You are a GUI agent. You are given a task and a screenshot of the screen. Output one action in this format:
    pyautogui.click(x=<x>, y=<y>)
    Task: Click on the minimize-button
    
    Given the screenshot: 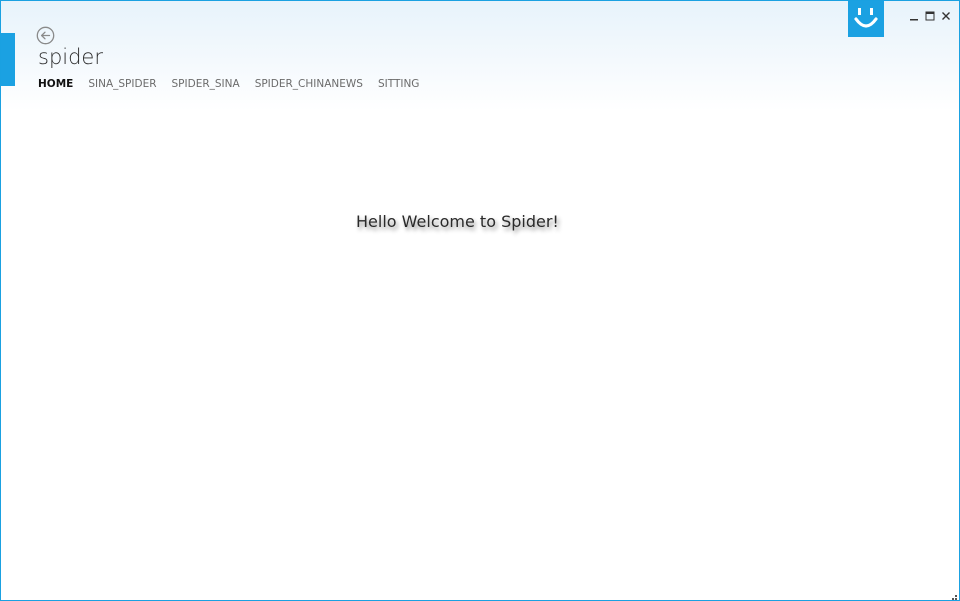 What is the action you would take?
    pyautogui.click(x=914, y=16)
    